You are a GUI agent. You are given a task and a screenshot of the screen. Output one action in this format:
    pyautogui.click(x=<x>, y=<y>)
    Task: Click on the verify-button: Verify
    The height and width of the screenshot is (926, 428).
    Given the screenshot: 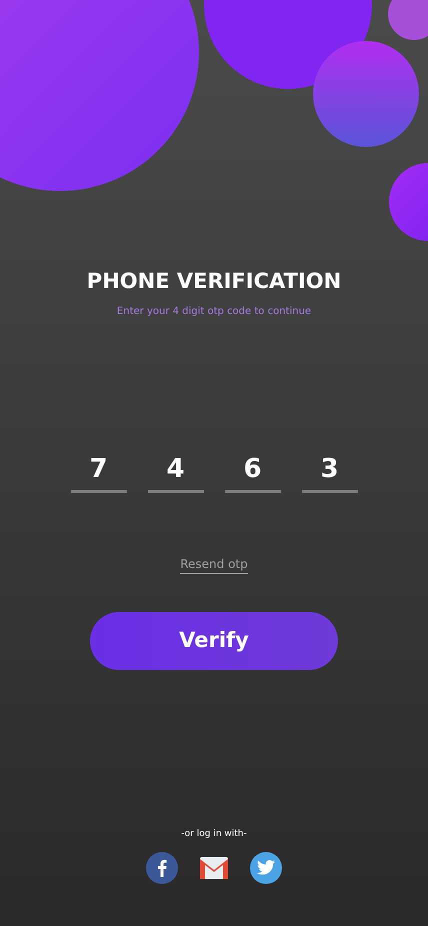 What is the action you would take?
    pyautogui.click(x=214, y=641)
    